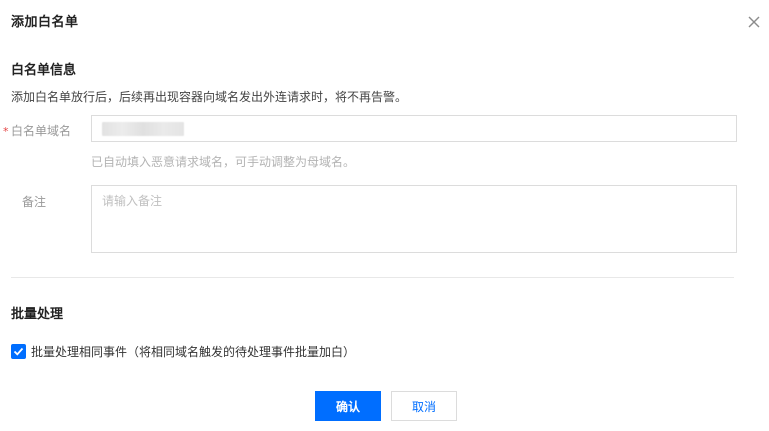  I want to click on info-section-title: 白名单信息, so click(44, 70).